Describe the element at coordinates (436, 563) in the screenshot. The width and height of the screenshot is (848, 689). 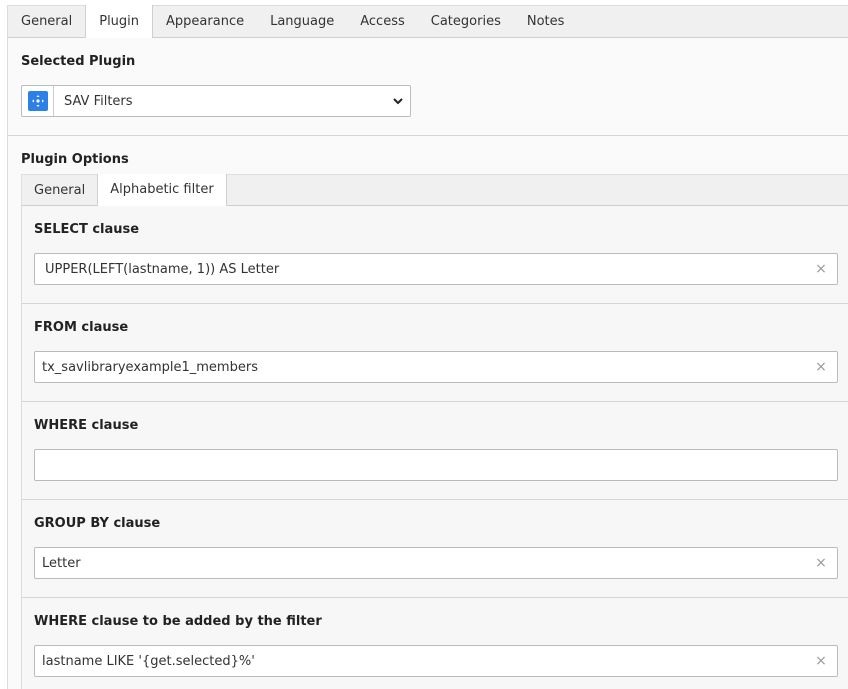
I see `group-by-clause-input: Letter ×` at that location.